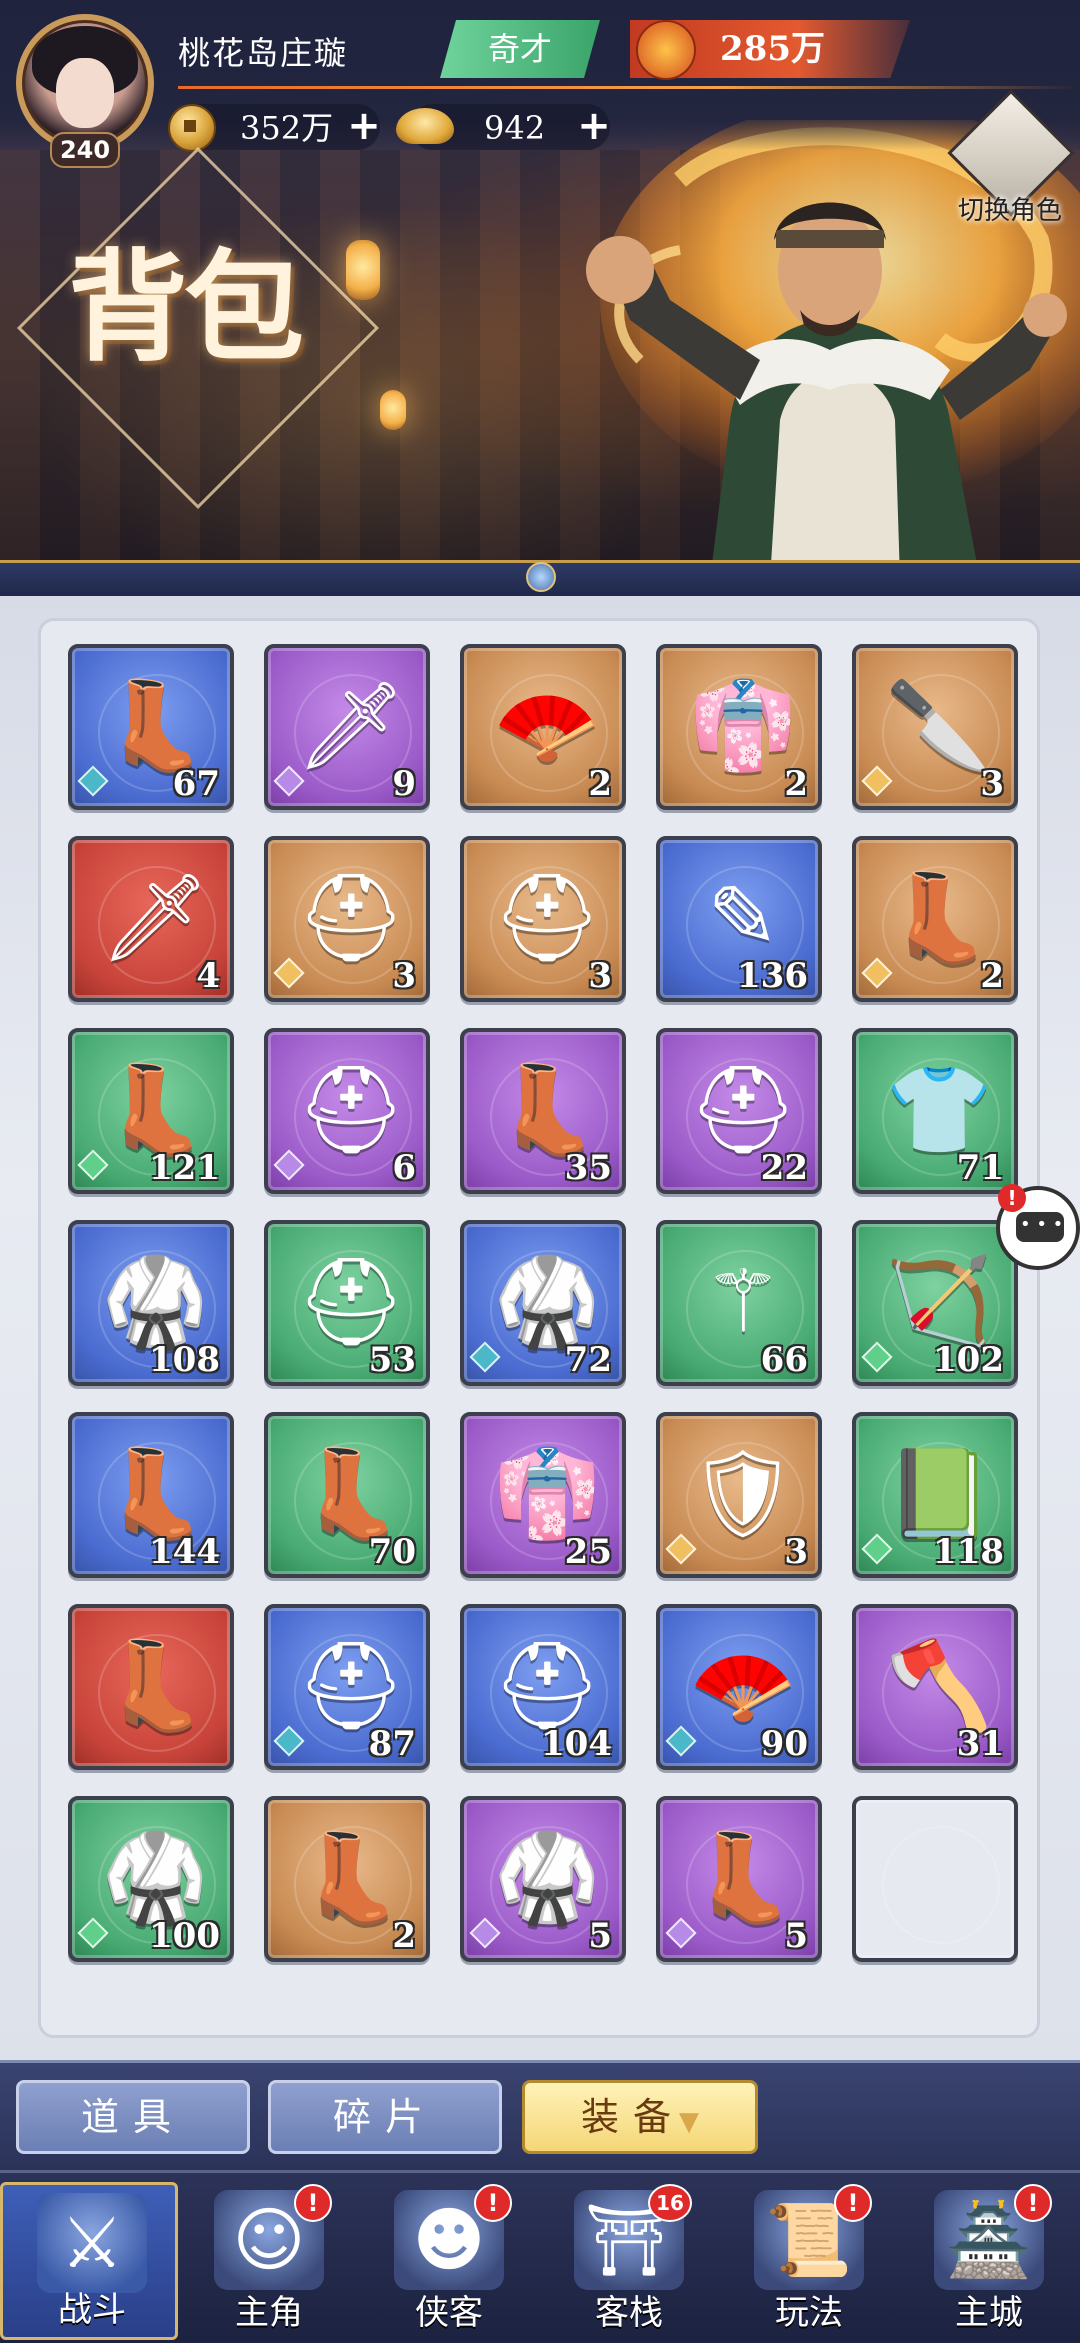 This screenshot has width=1080, height=2343. I want to click on tab-items: 道具, so click(133, 2117).